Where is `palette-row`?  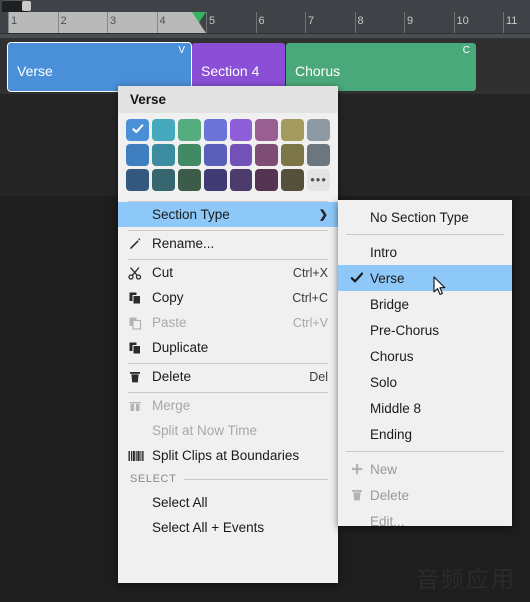 palette-row is located at coordinates (228, 130).